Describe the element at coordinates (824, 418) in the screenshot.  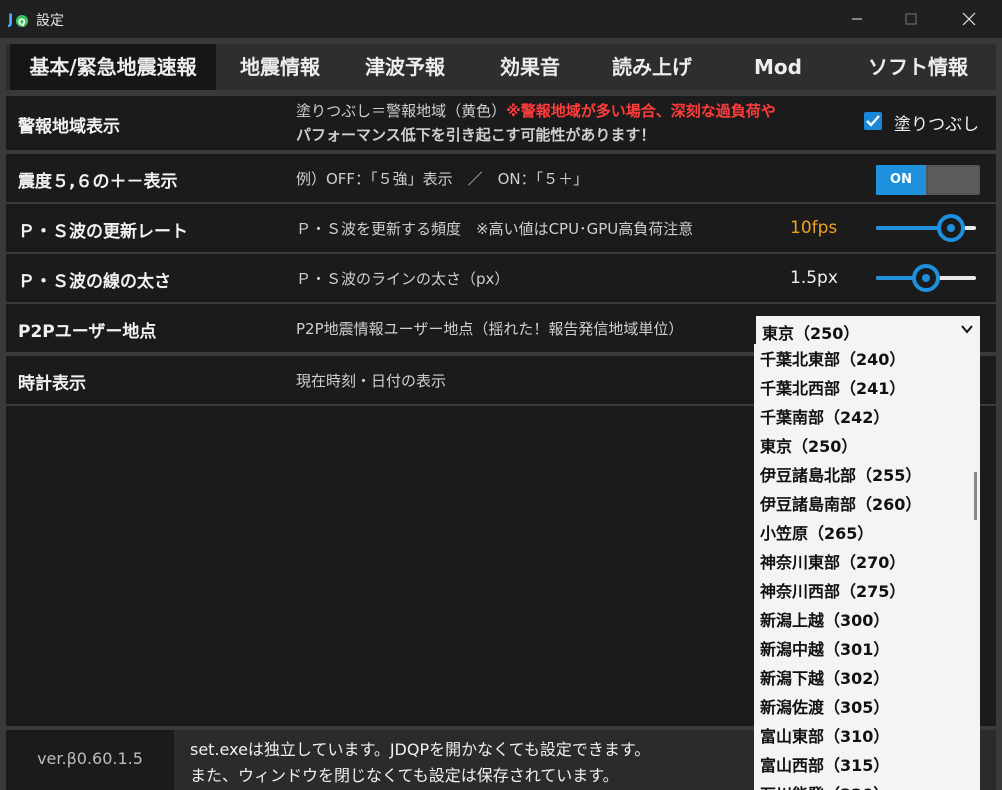
I see `dropdown-option: 千葉南部（242）` at that location.